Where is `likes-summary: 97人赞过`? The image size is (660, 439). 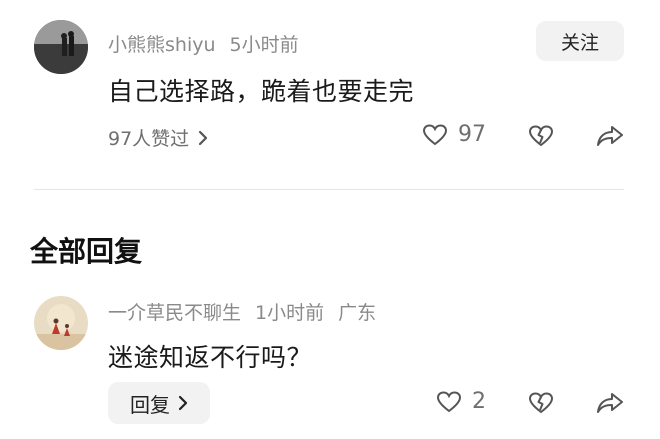
likes-summary: 97人赞过 is located at coordinates (158, 137).